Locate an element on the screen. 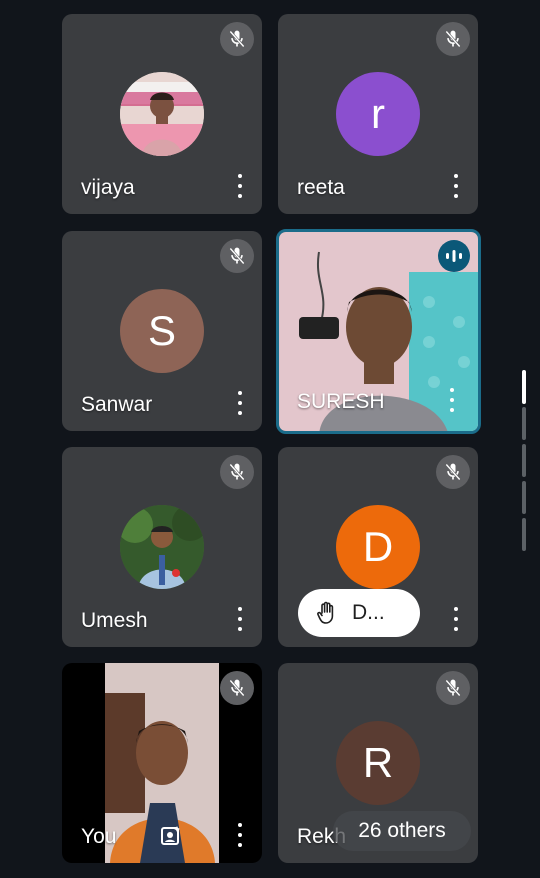 The image size is (540, 878). participant-tile-reeta: r reeta is located at coordinates (378, 114).